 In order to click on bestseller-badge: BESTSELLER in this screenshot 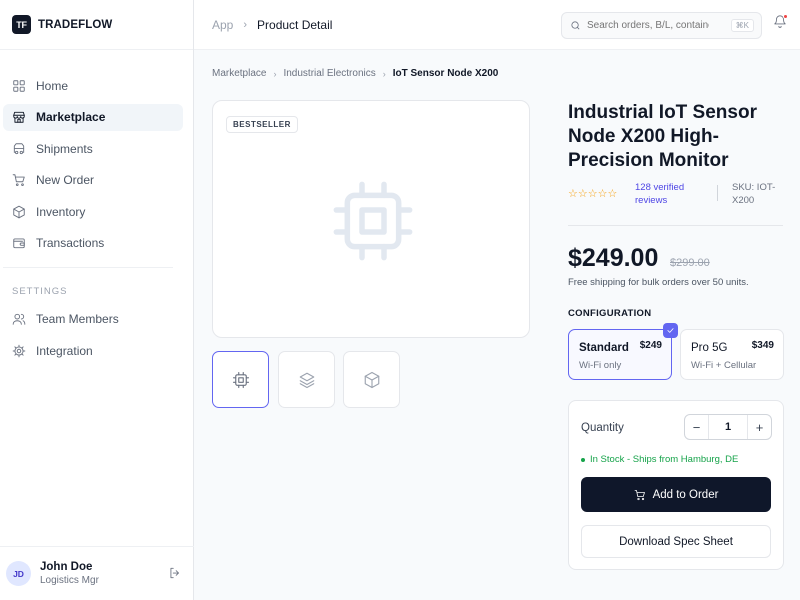, I will do `click(262, 124)`.